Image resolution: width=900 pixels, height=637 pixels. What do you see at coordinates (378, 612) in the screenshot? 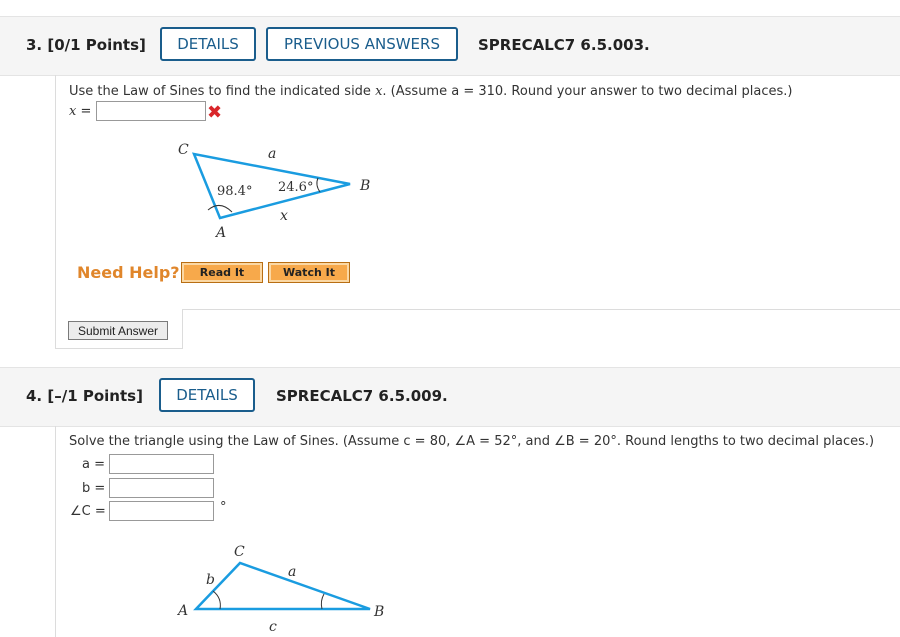
I see `q4-vertex-B: B` at bounding box center [378, 612].